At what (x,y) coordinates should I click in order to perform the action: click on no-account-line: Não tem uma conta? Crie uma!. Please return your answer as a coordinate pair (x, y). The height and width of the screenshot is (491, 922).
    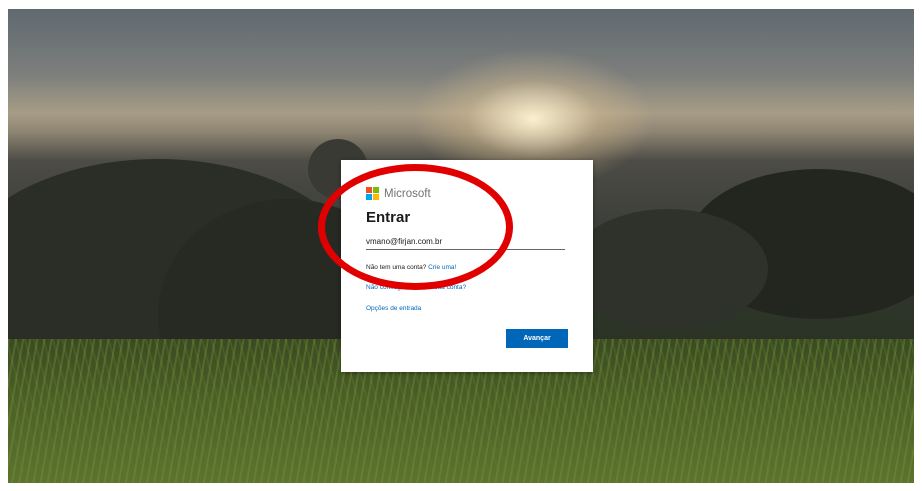
    Looking at the image, I should click on (411, 267).